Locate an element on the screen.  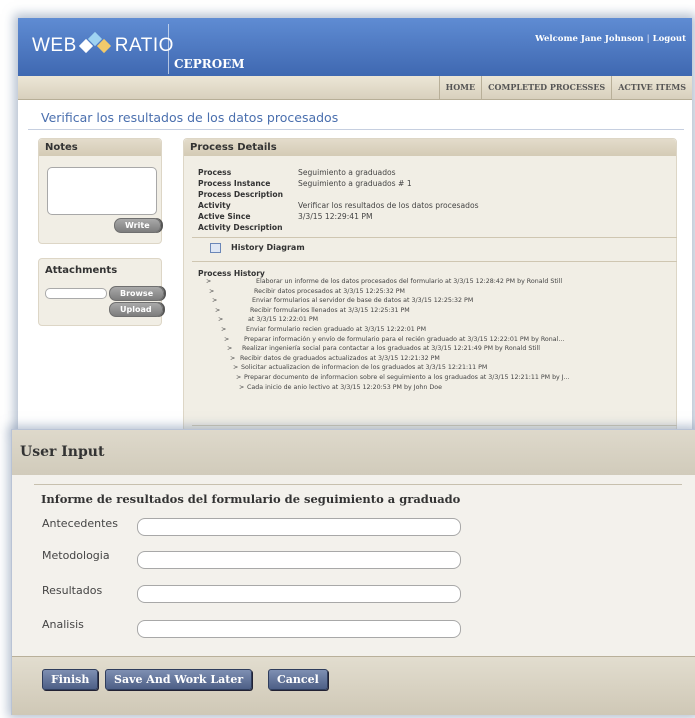
form-divider is located at coordinates (358, 484).